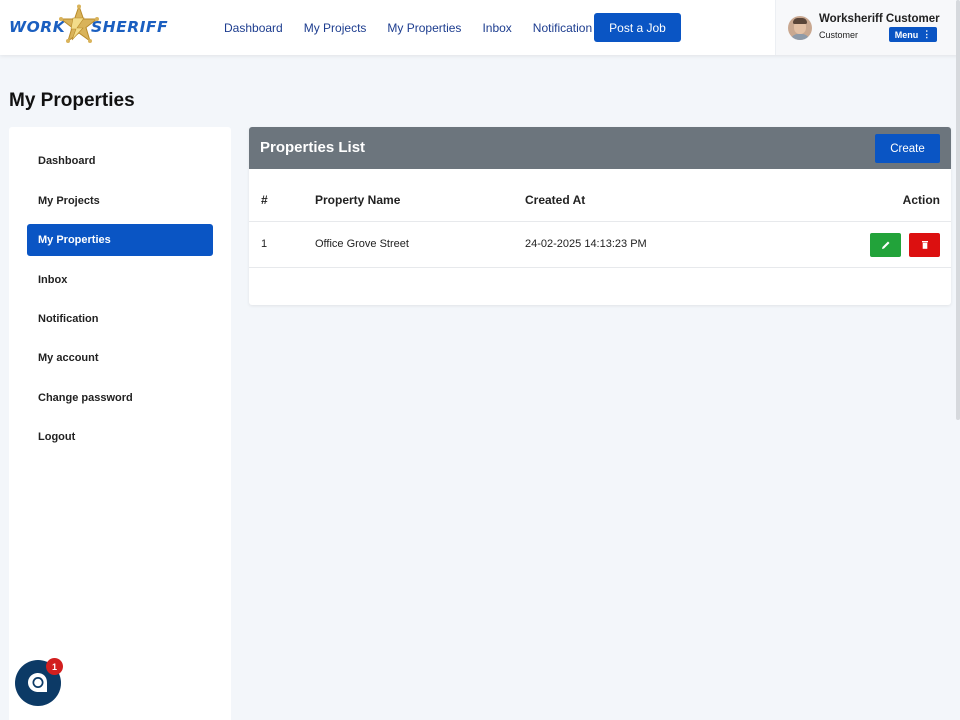 The height and width of the screenshot is (720, 960). I want to click on post-job-button: Post a Job, so click(637, 27).